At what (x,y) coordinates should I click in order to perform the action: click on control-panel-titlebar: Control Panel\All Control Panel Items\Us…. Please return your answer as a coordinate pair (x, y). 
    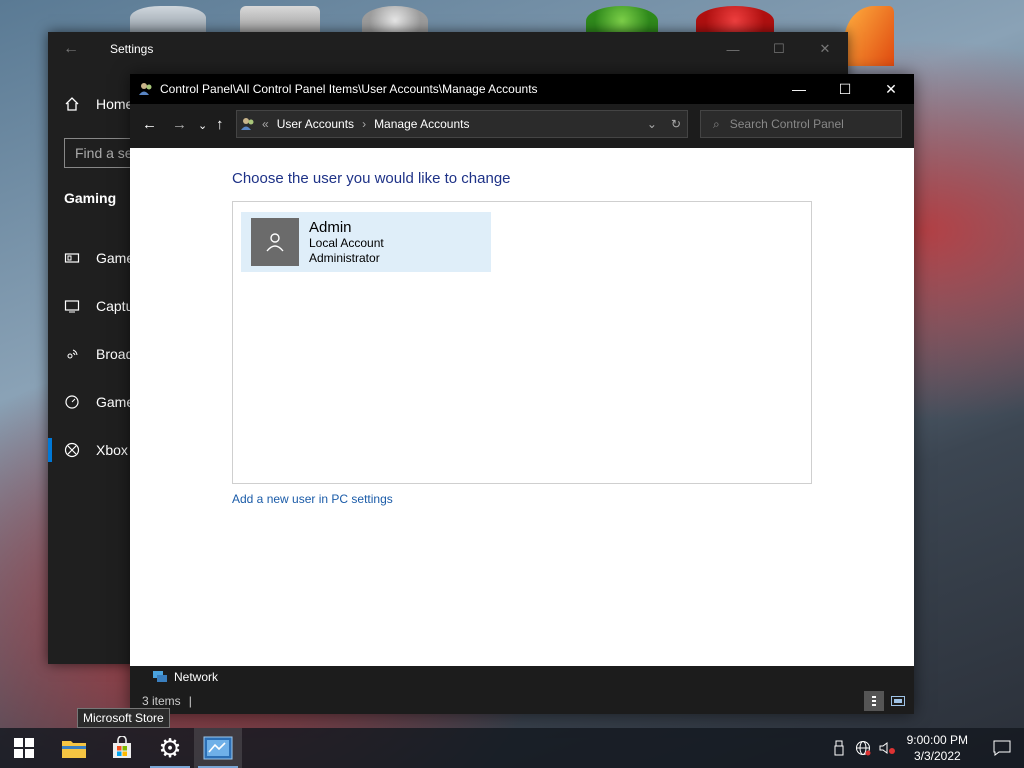
    Looking at the image, I should click on (522, 89).